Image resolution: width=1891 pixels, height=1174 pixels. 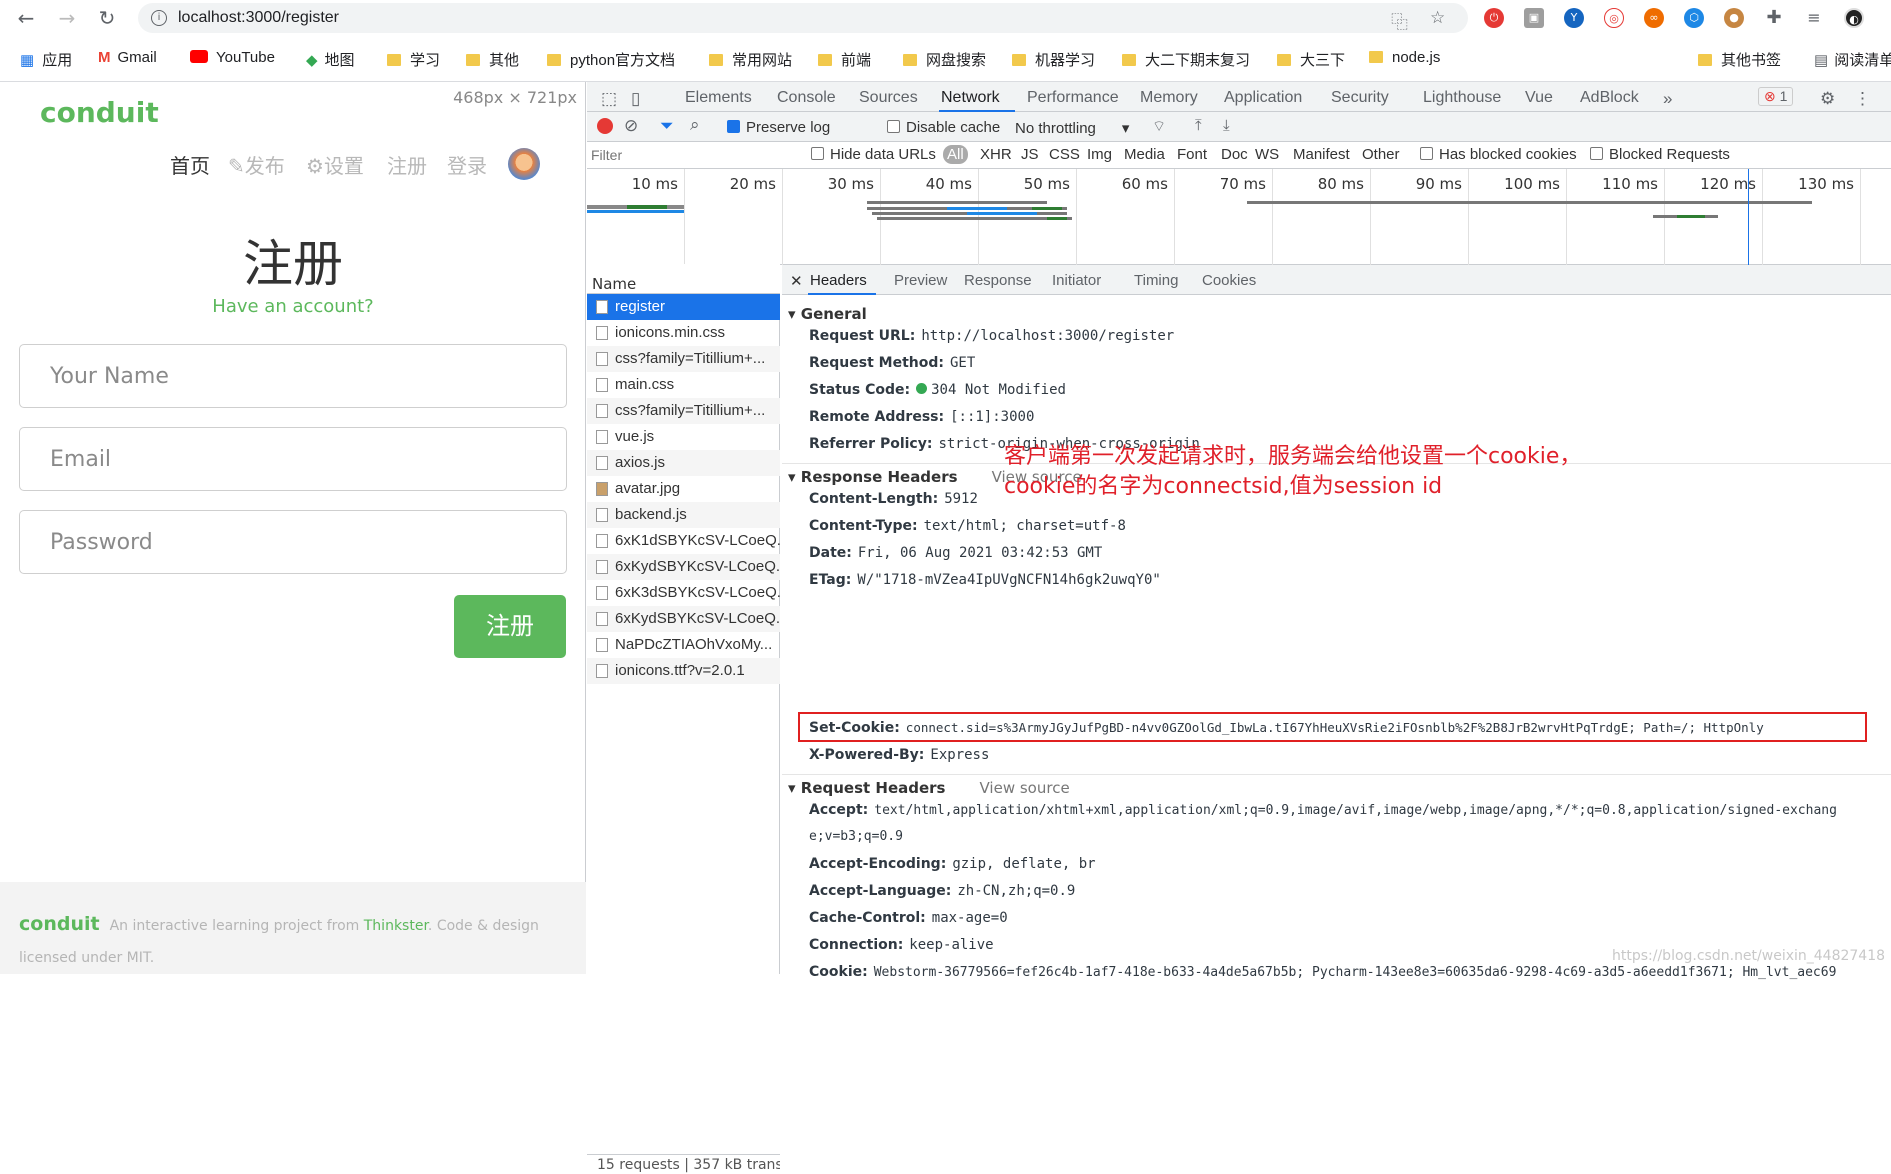 What do you see at coordinates (293, 542) in the screenshot?
I see `password-input` at bounding box center [293, 542].